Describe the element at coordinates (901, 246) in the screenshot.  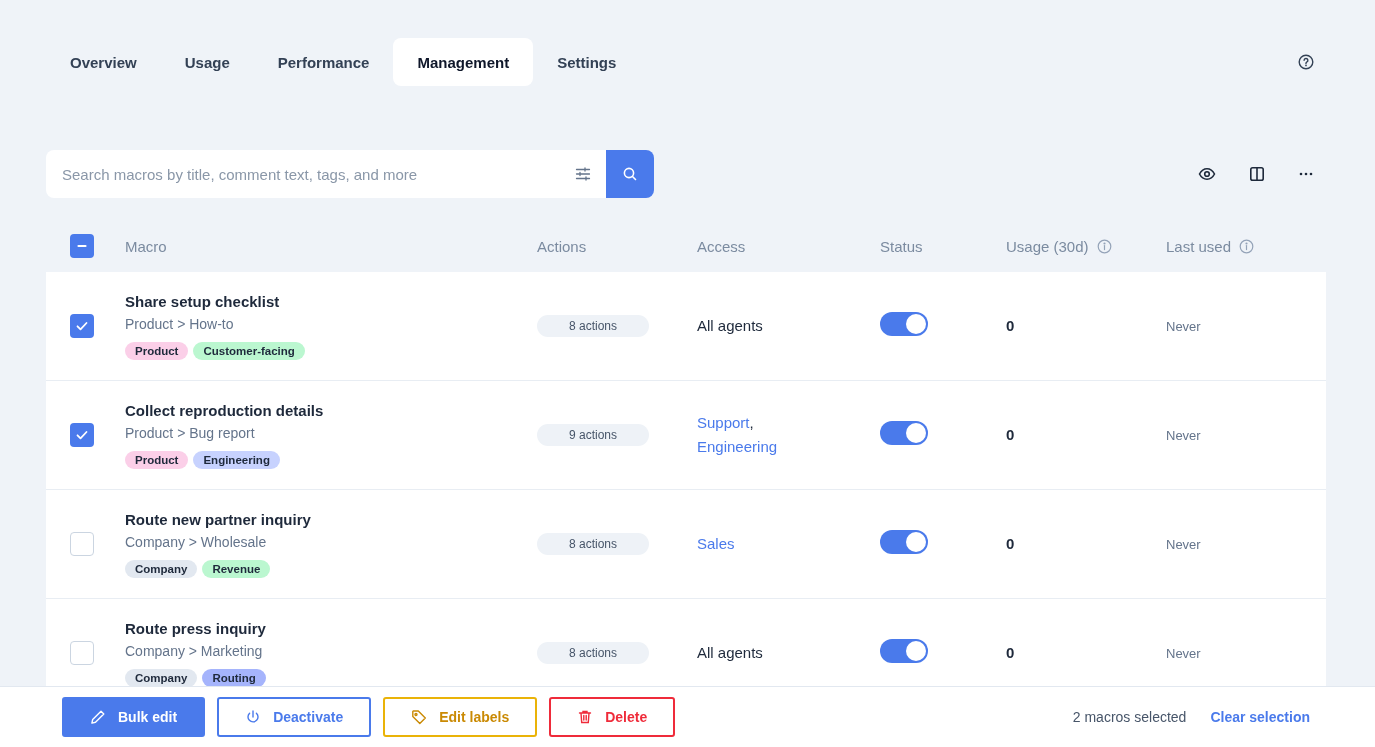
I see `column-header: Status` at that location.